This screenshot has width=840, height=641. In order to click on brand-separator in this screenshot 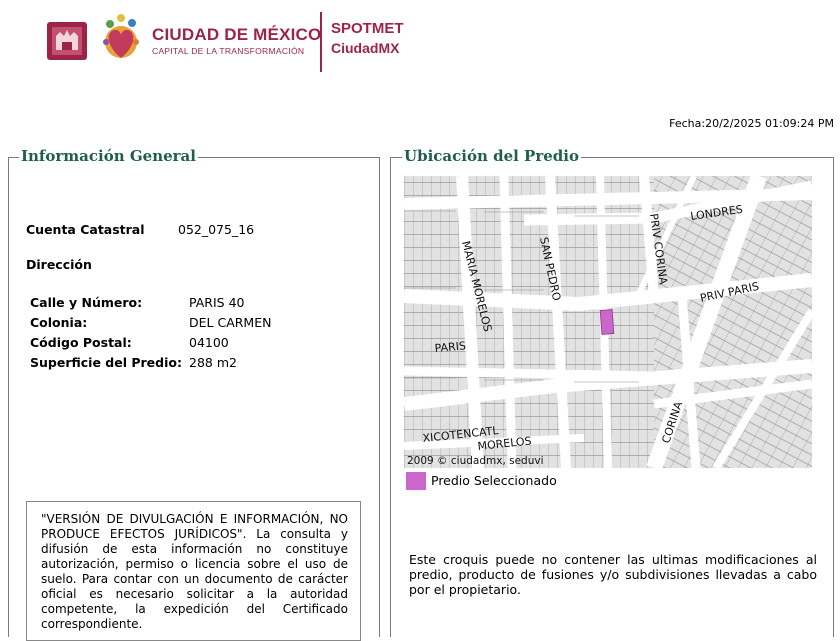, I will do `click(321, 42)`.